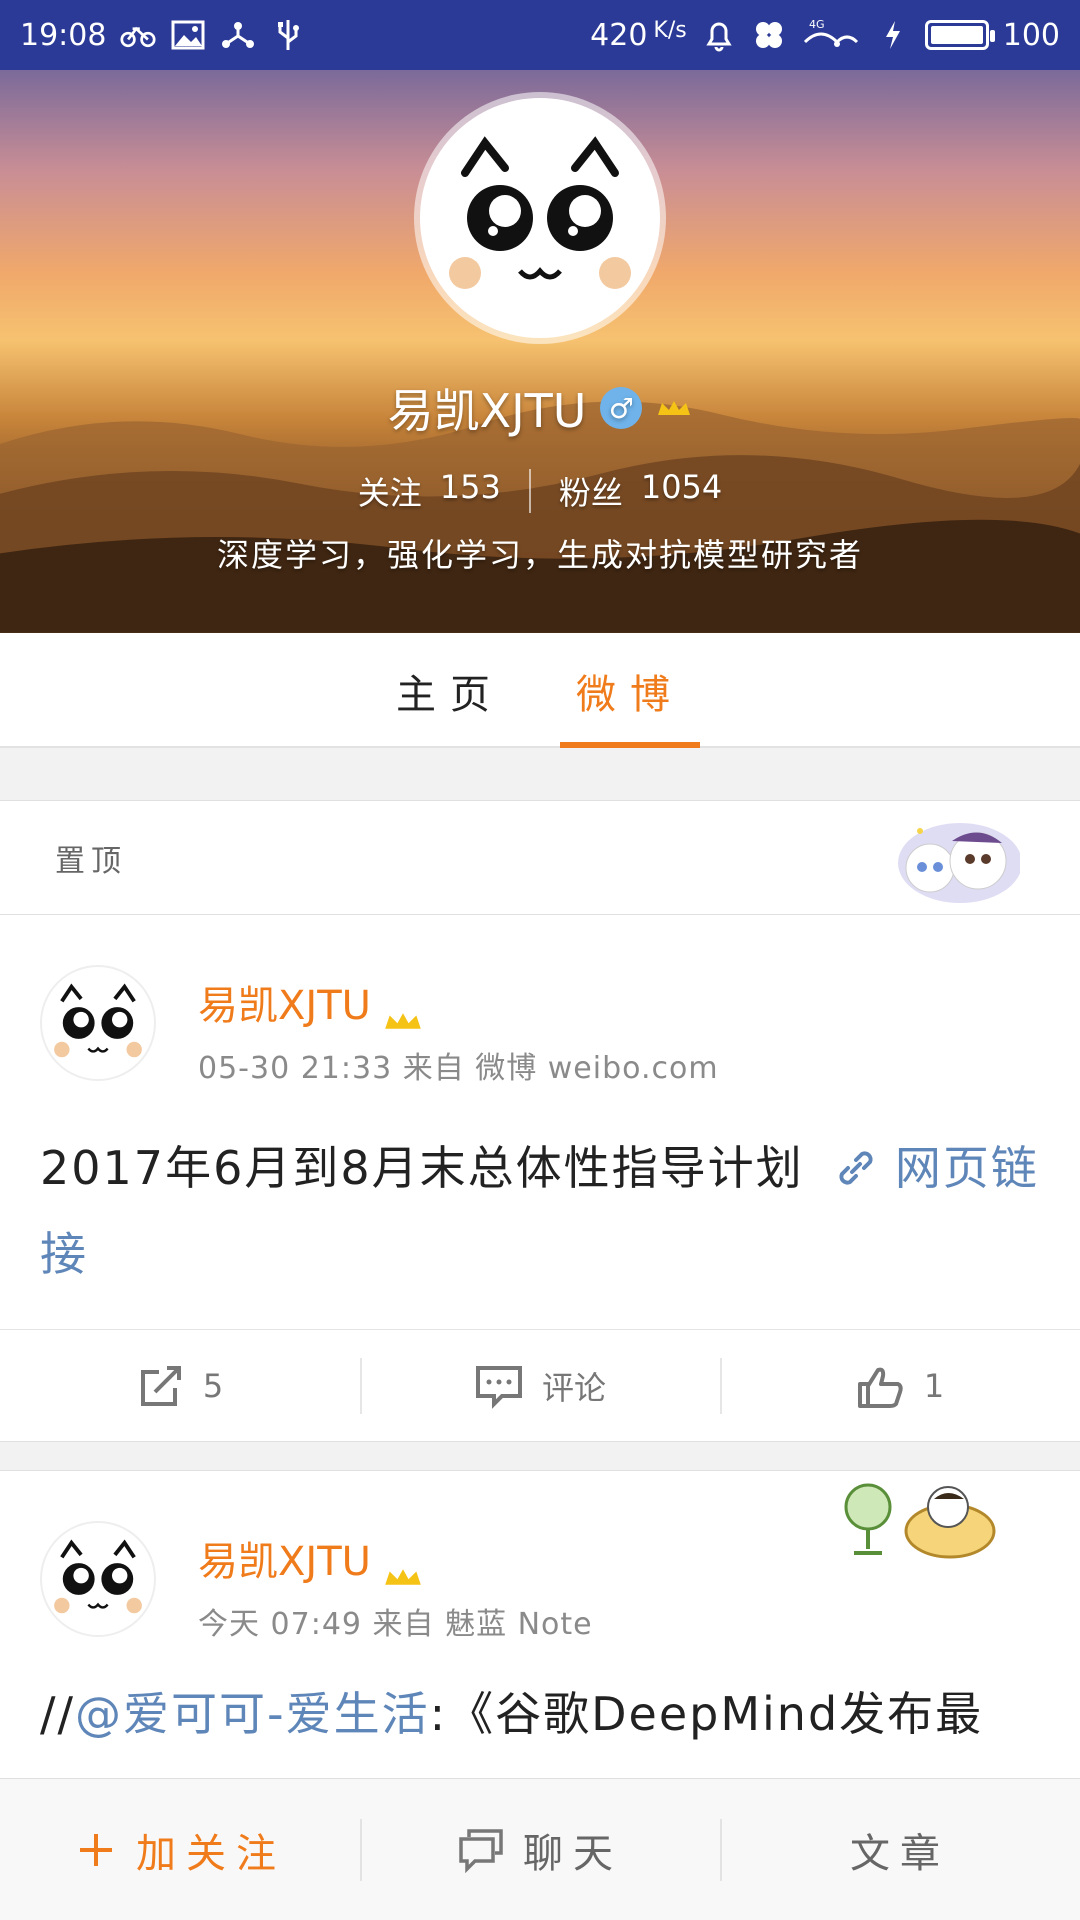 The image size is (1080, 1920). Describe the element at coordinates (959, 863) in the screenshot. I see `cute-characters-sticker` at that location.